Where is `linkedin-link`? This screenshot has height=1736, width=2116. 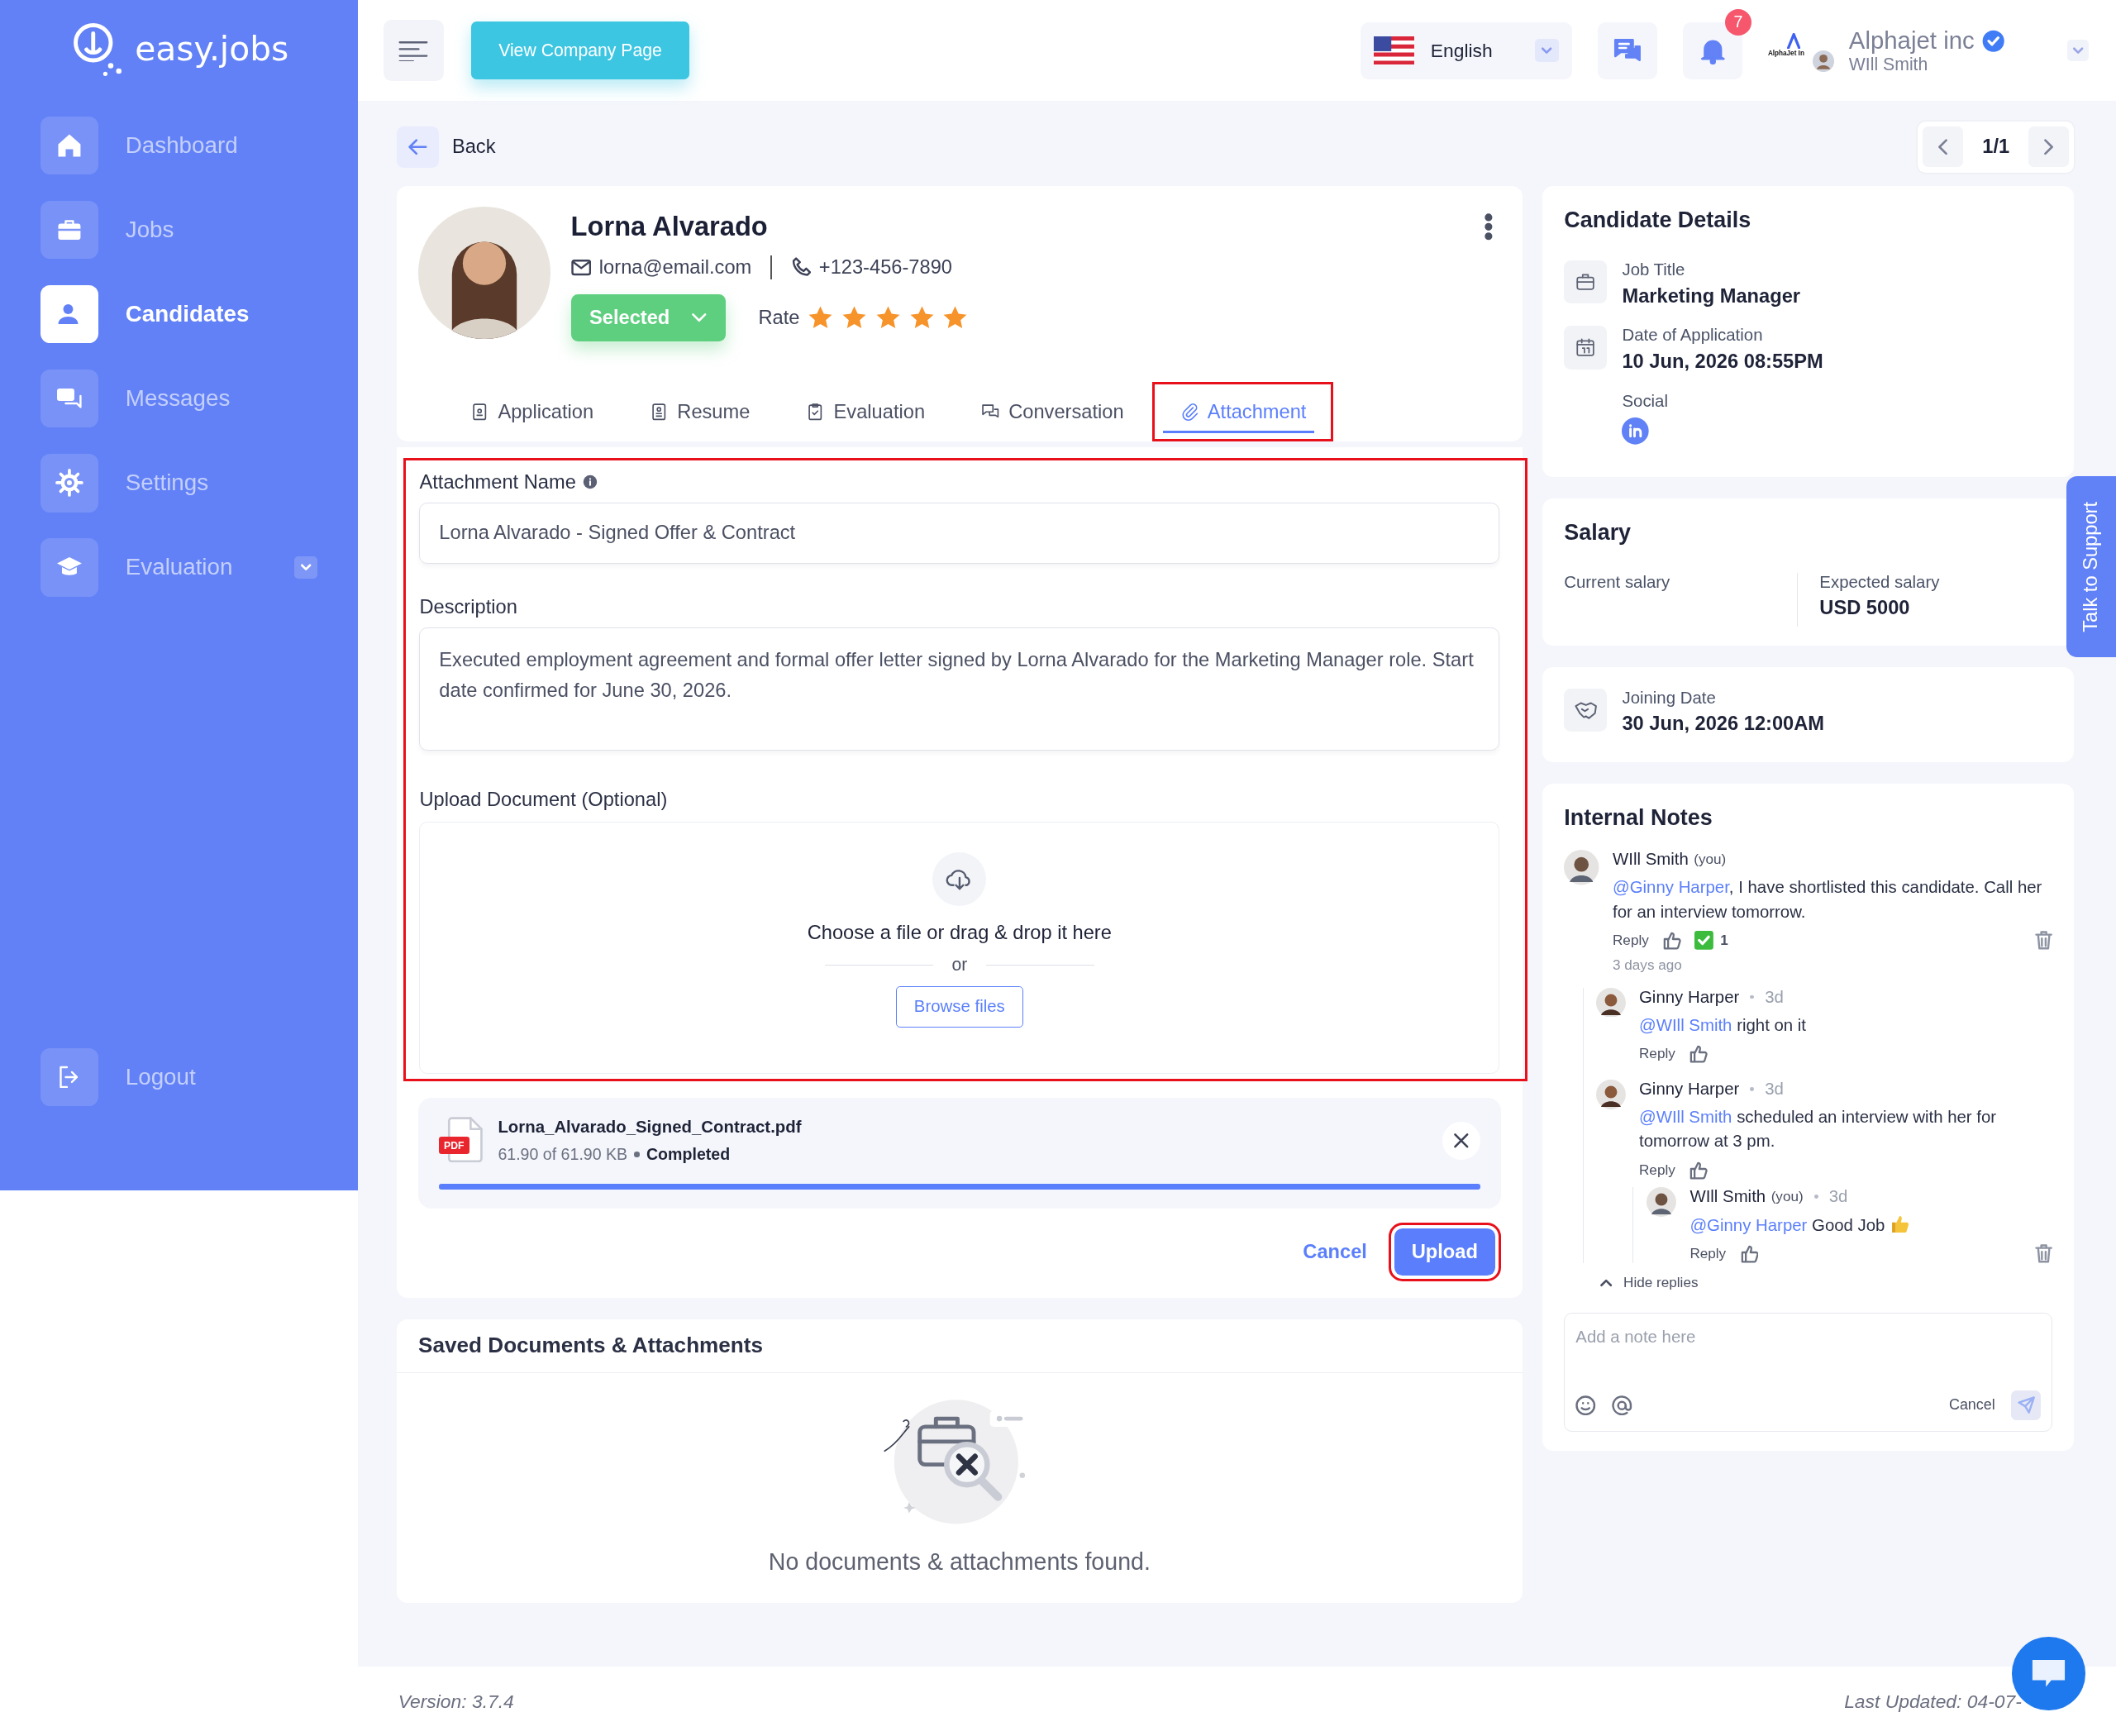
linkedin-link is located at coordinates (1636, 431).